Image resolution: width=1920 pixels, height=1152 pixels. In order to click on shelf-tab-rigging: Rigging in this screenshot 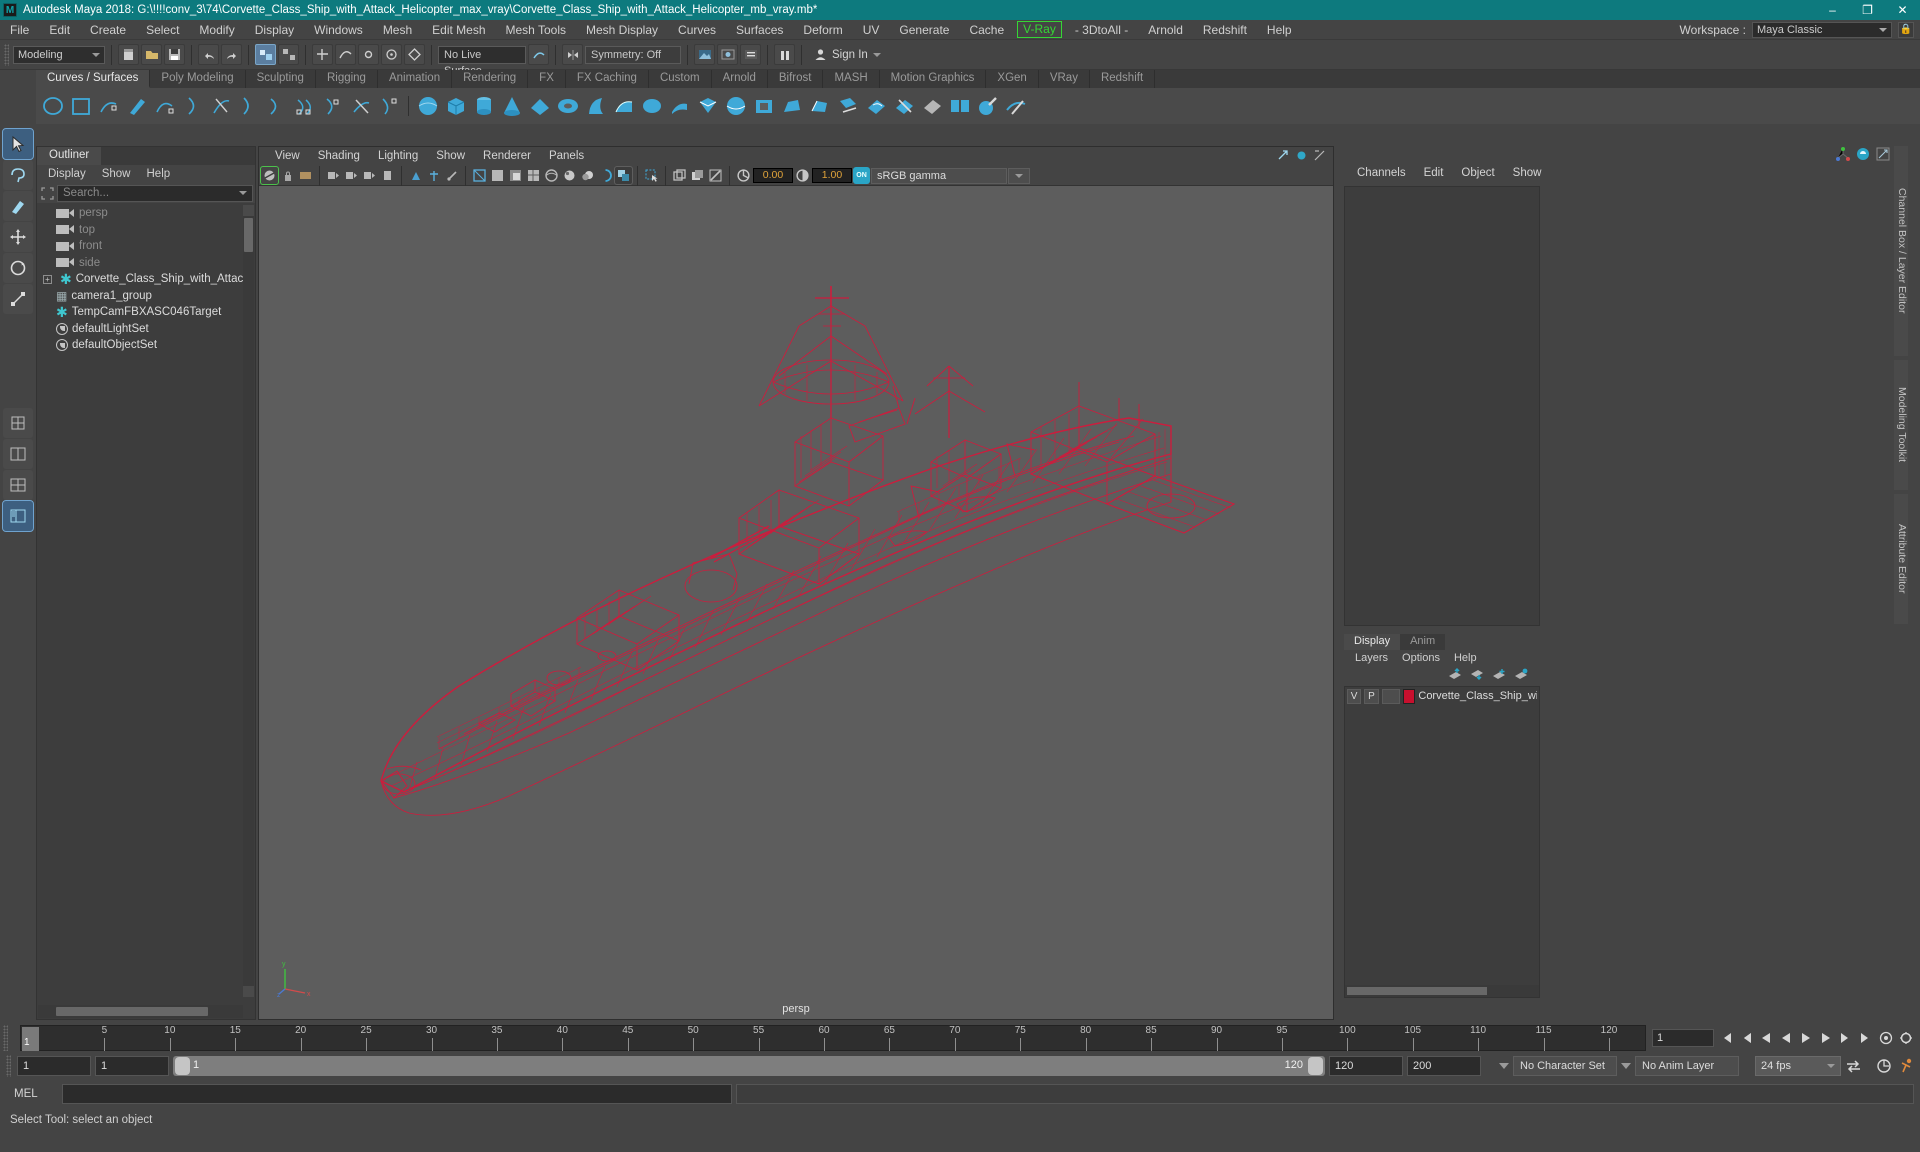, I will do `click(346, 79)`.